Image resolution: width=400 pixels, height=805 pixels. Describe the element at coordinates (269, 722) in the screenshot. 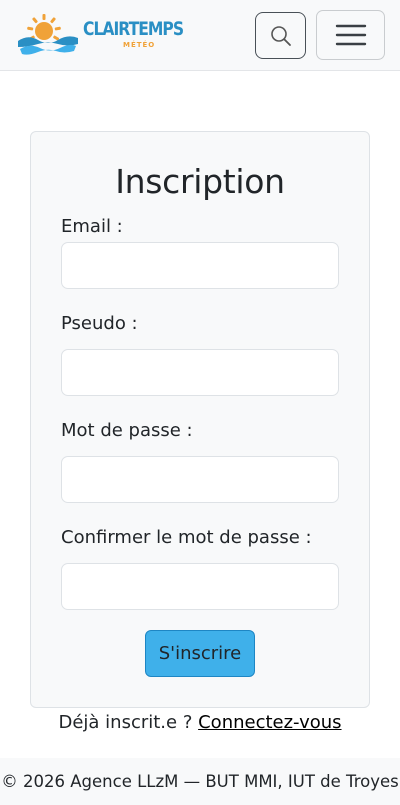

I see `login-link: Connectez-vous` at that location.